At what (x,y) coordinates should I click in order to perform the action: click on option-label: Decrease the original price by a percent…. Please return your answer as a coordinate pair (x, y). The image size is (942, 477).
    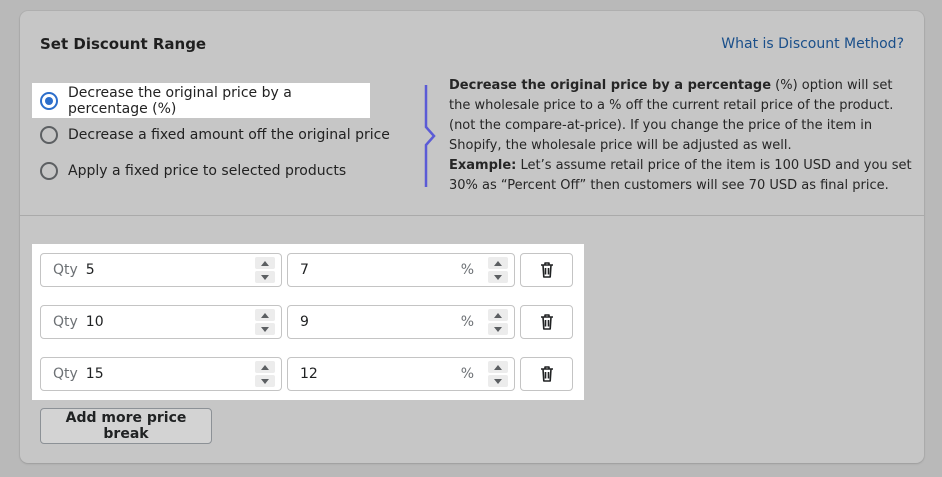
    Looking at the image, I should click on (180, 100).